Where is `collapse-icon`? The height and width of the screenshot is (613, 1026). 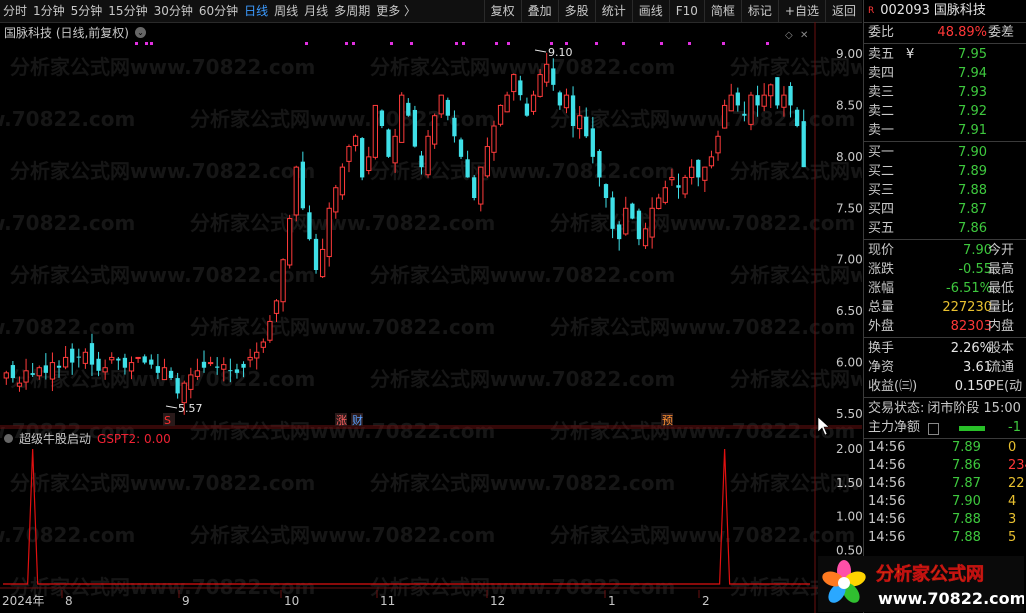
collapse-icon is located at coordinates (8, 438).